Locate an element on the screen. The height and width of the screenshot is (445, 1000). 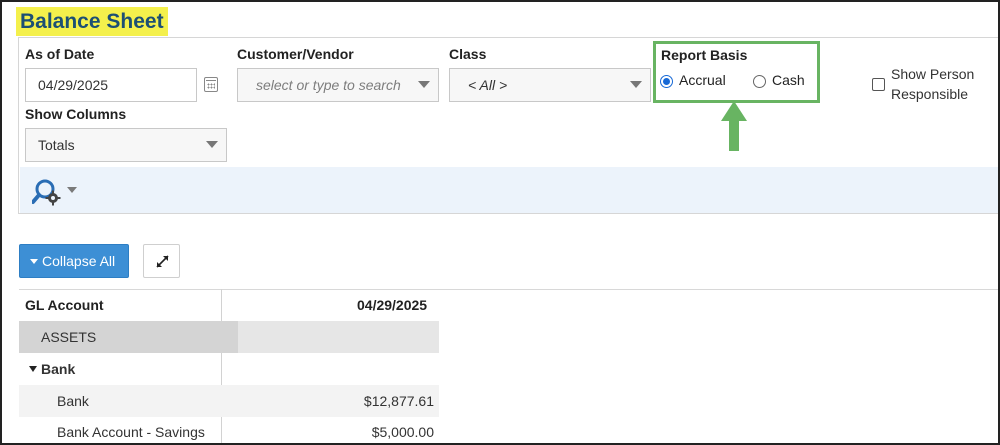
report-basis-highlight: Report Basis Accrual Cash is located at coordinates (736, 72).